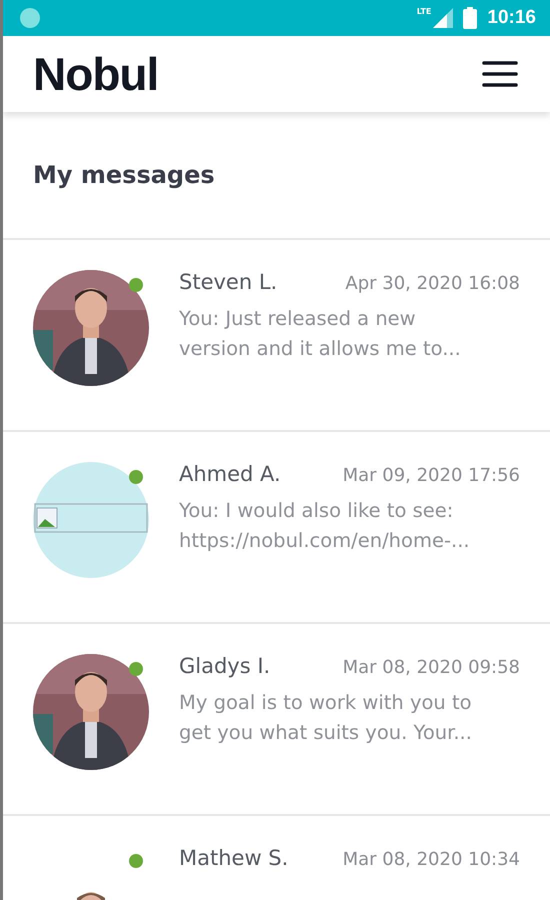 The width and height of the screenshot is (550, 900). Describe the element at coordinates (443, 18) in the screenshot. I see `signal-icon` at that location.